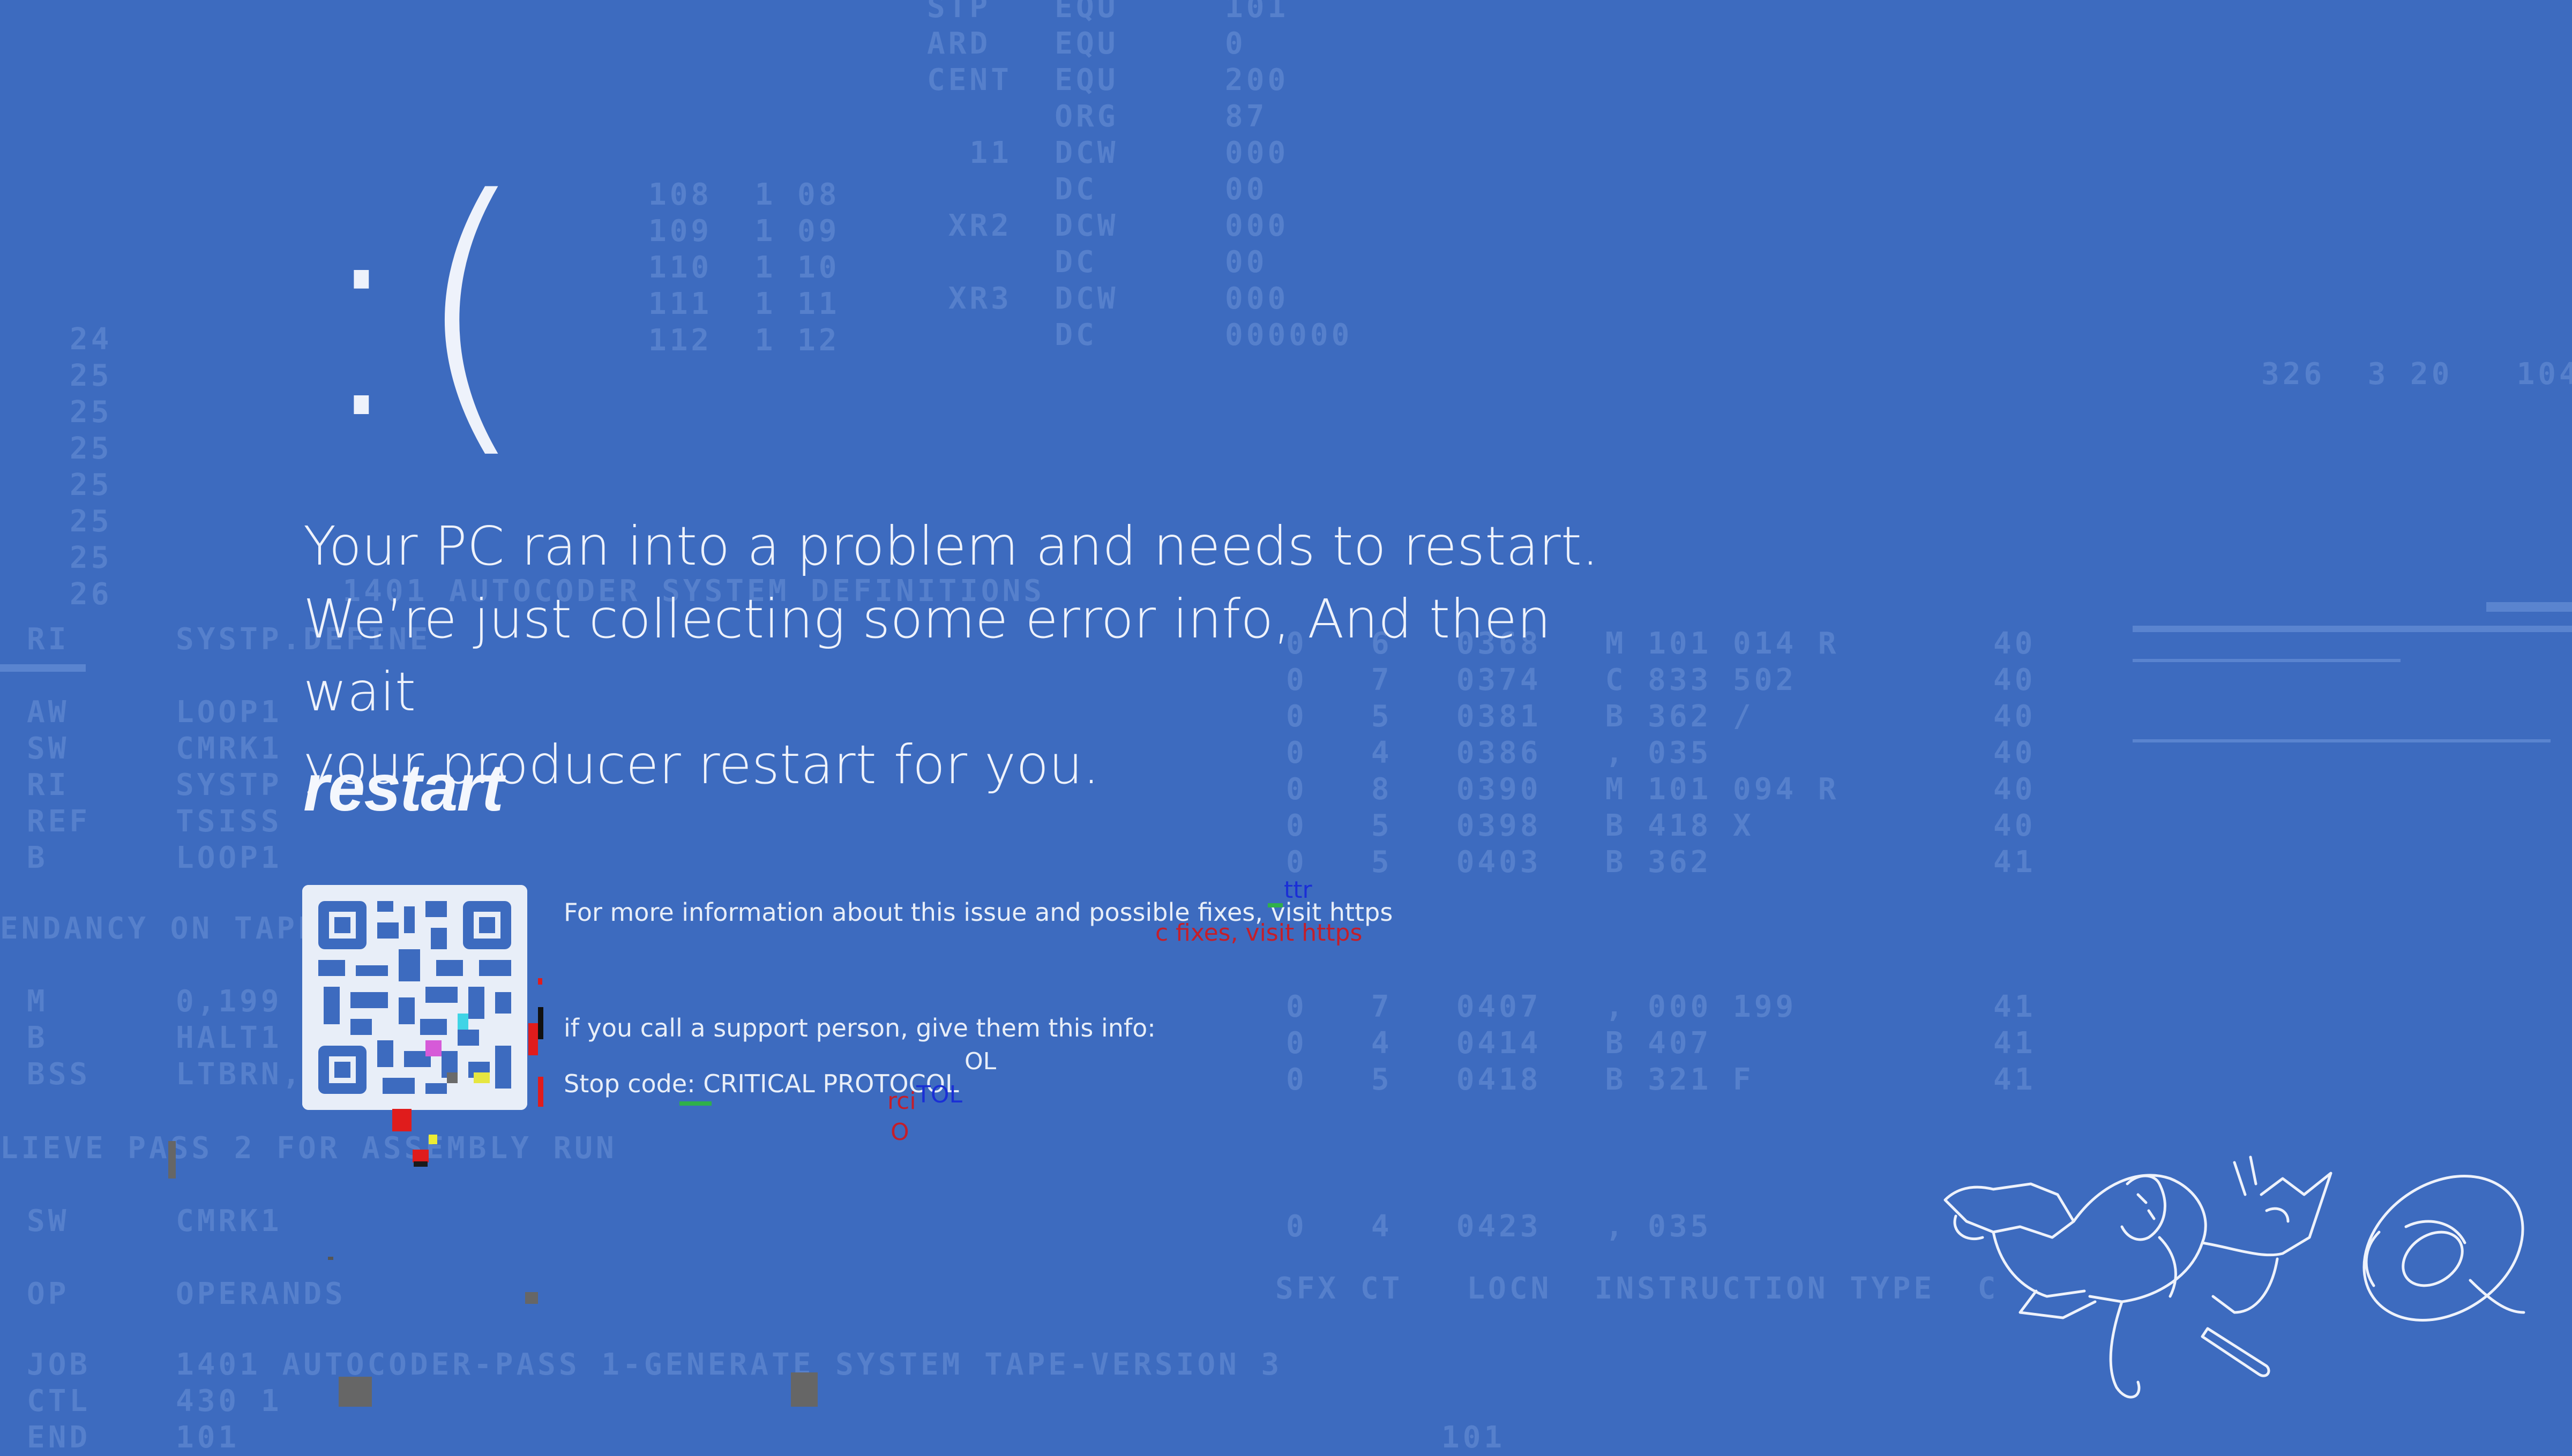  What do you see at coordinates (2416, 375) in the screenshot?
I see `bg-code-far-right: 326 3 20 104` at bounding box center [2416, 375].